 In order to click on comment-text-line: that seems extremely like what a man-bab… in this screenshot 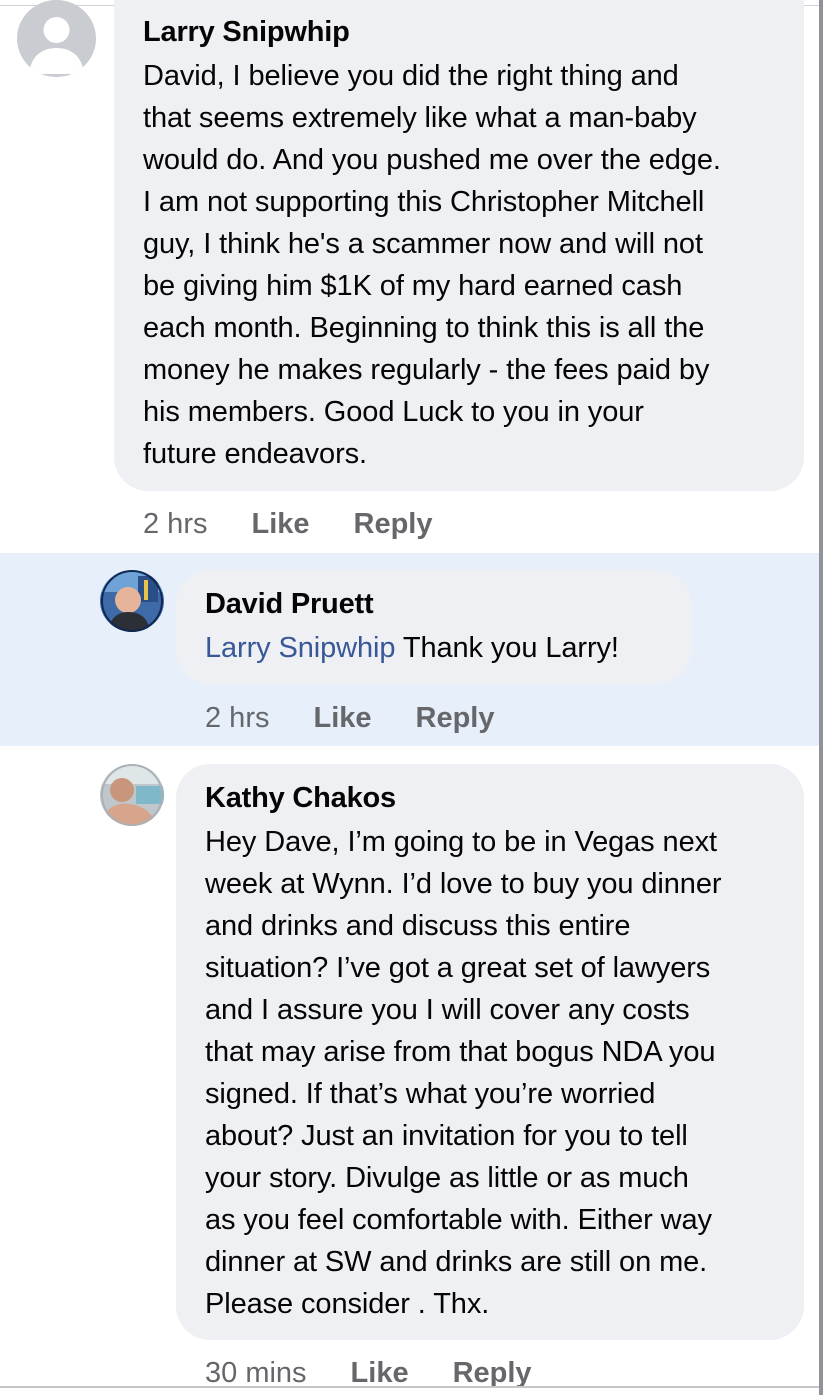, I will do `click(420, 118)`.